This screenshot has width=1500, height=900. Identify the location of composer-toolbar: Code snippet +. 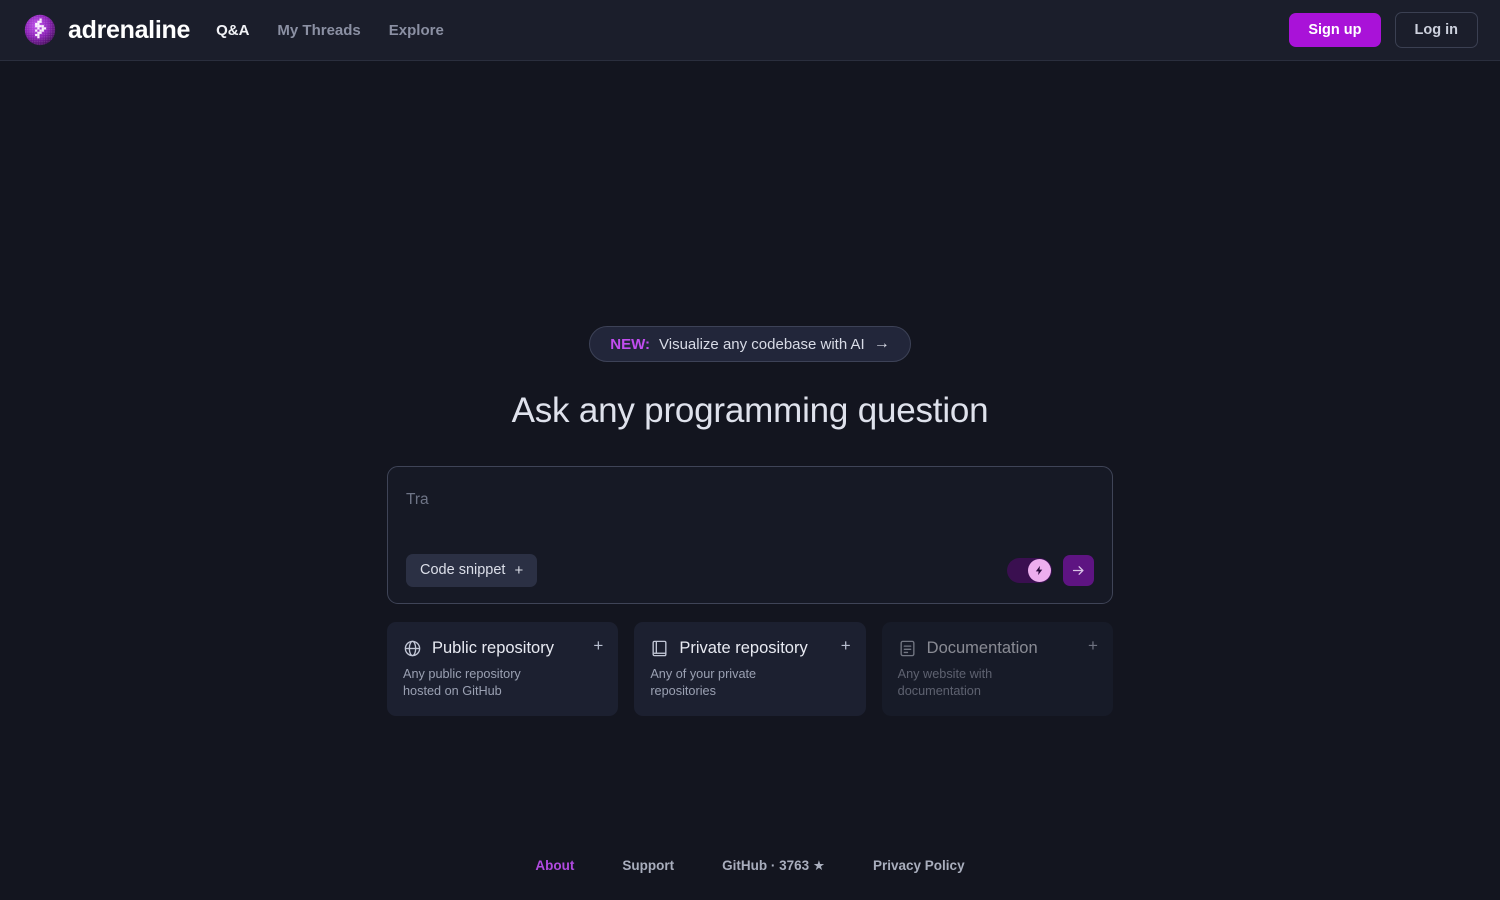
(750, 570).